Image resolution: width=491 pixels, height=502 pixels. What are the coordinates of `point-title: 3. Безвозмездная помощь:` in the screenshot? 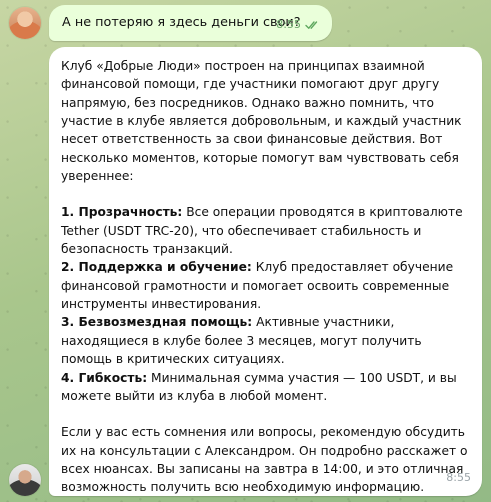 It's located at (157, 322).